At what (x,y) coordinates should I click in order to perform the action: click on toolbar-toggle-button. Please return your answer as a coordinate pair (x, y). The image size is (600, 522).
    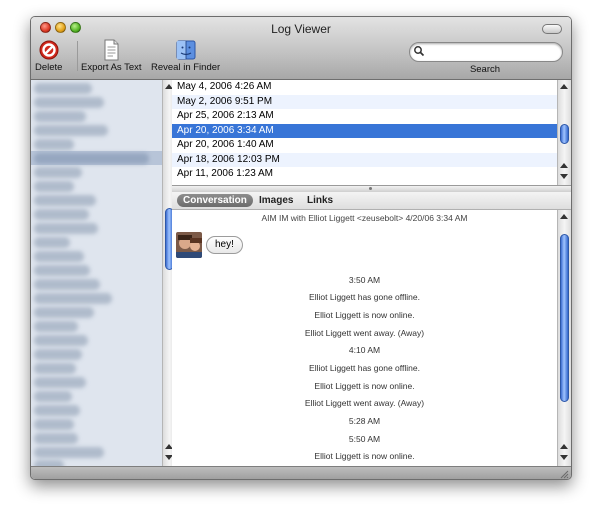
    Looking at the image, I should click on (552, 29).